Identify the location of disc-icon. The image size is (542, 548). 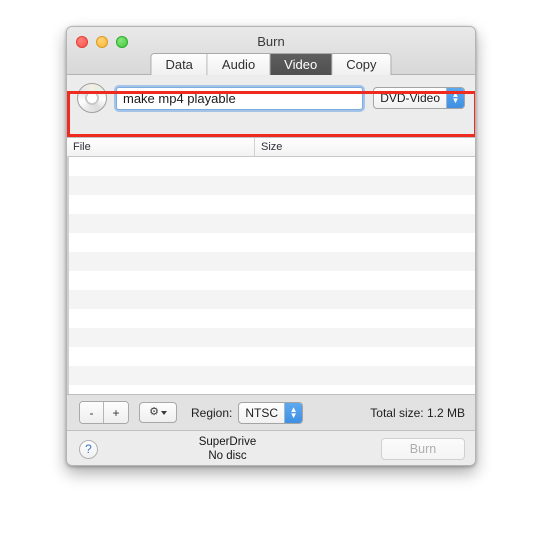
(92, 98).